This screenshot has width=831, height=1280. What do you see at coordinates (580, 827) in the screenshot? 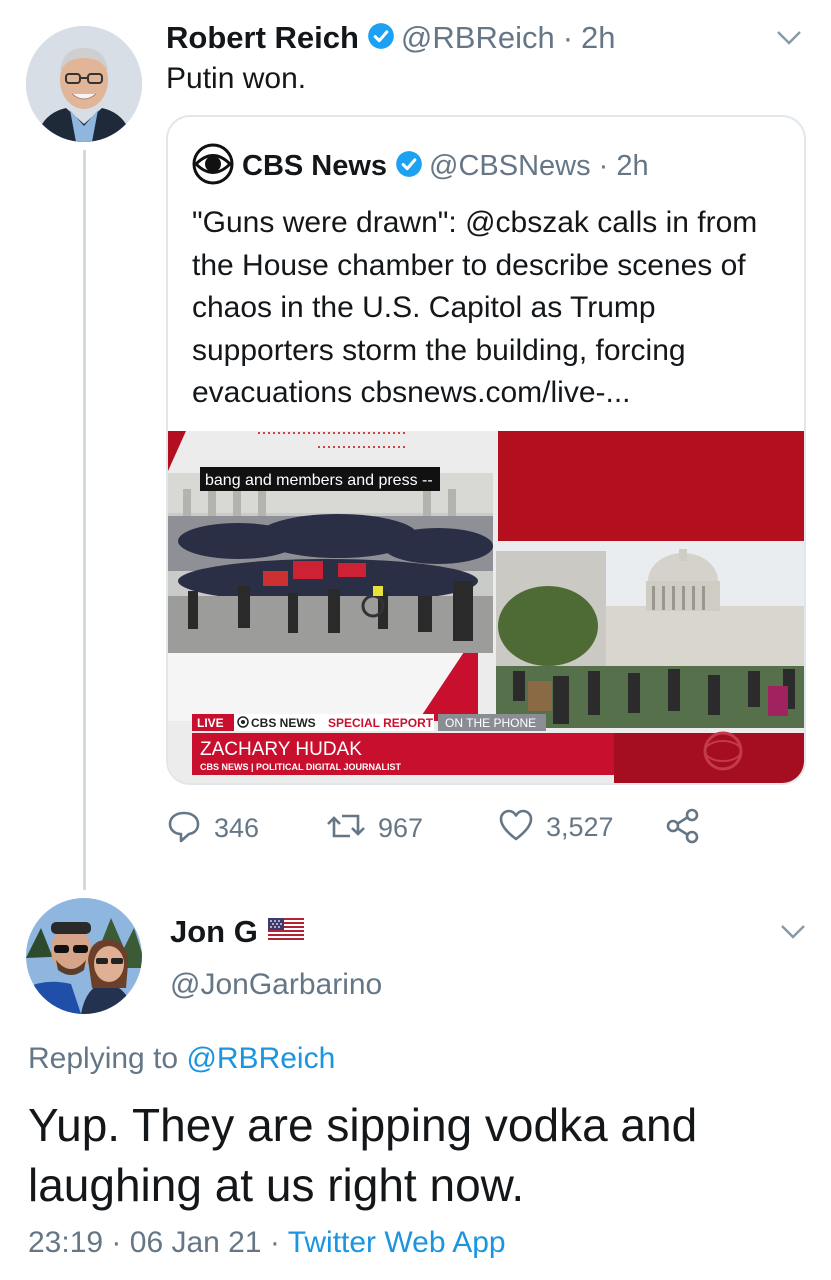
I see `like-count: 3,527` at bounding box center [580, 827].